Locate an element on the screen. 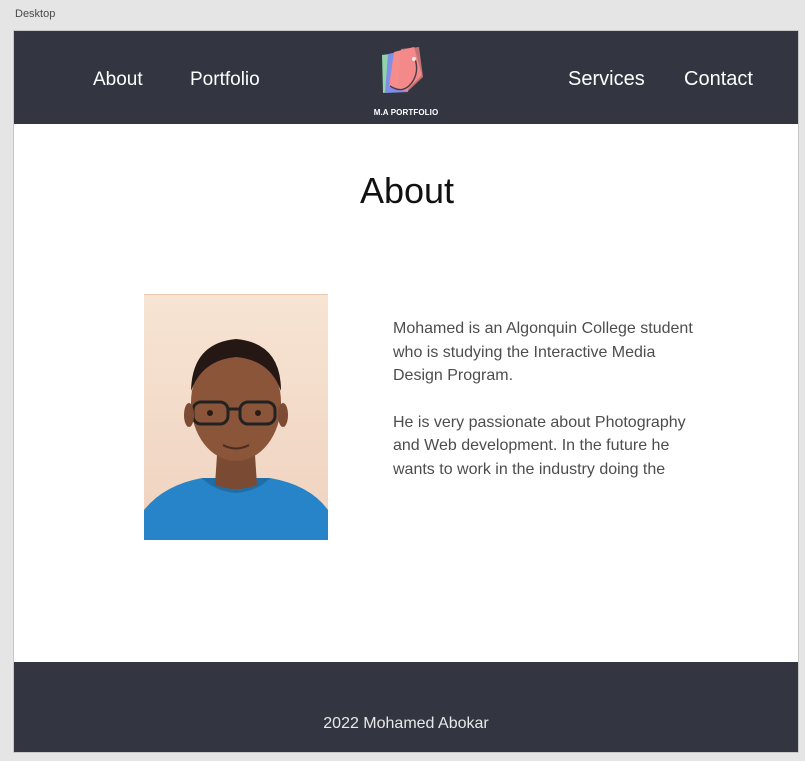 The image size is (805, 761). stacked-pages-logo-icon is located at coordinates (402, 70).